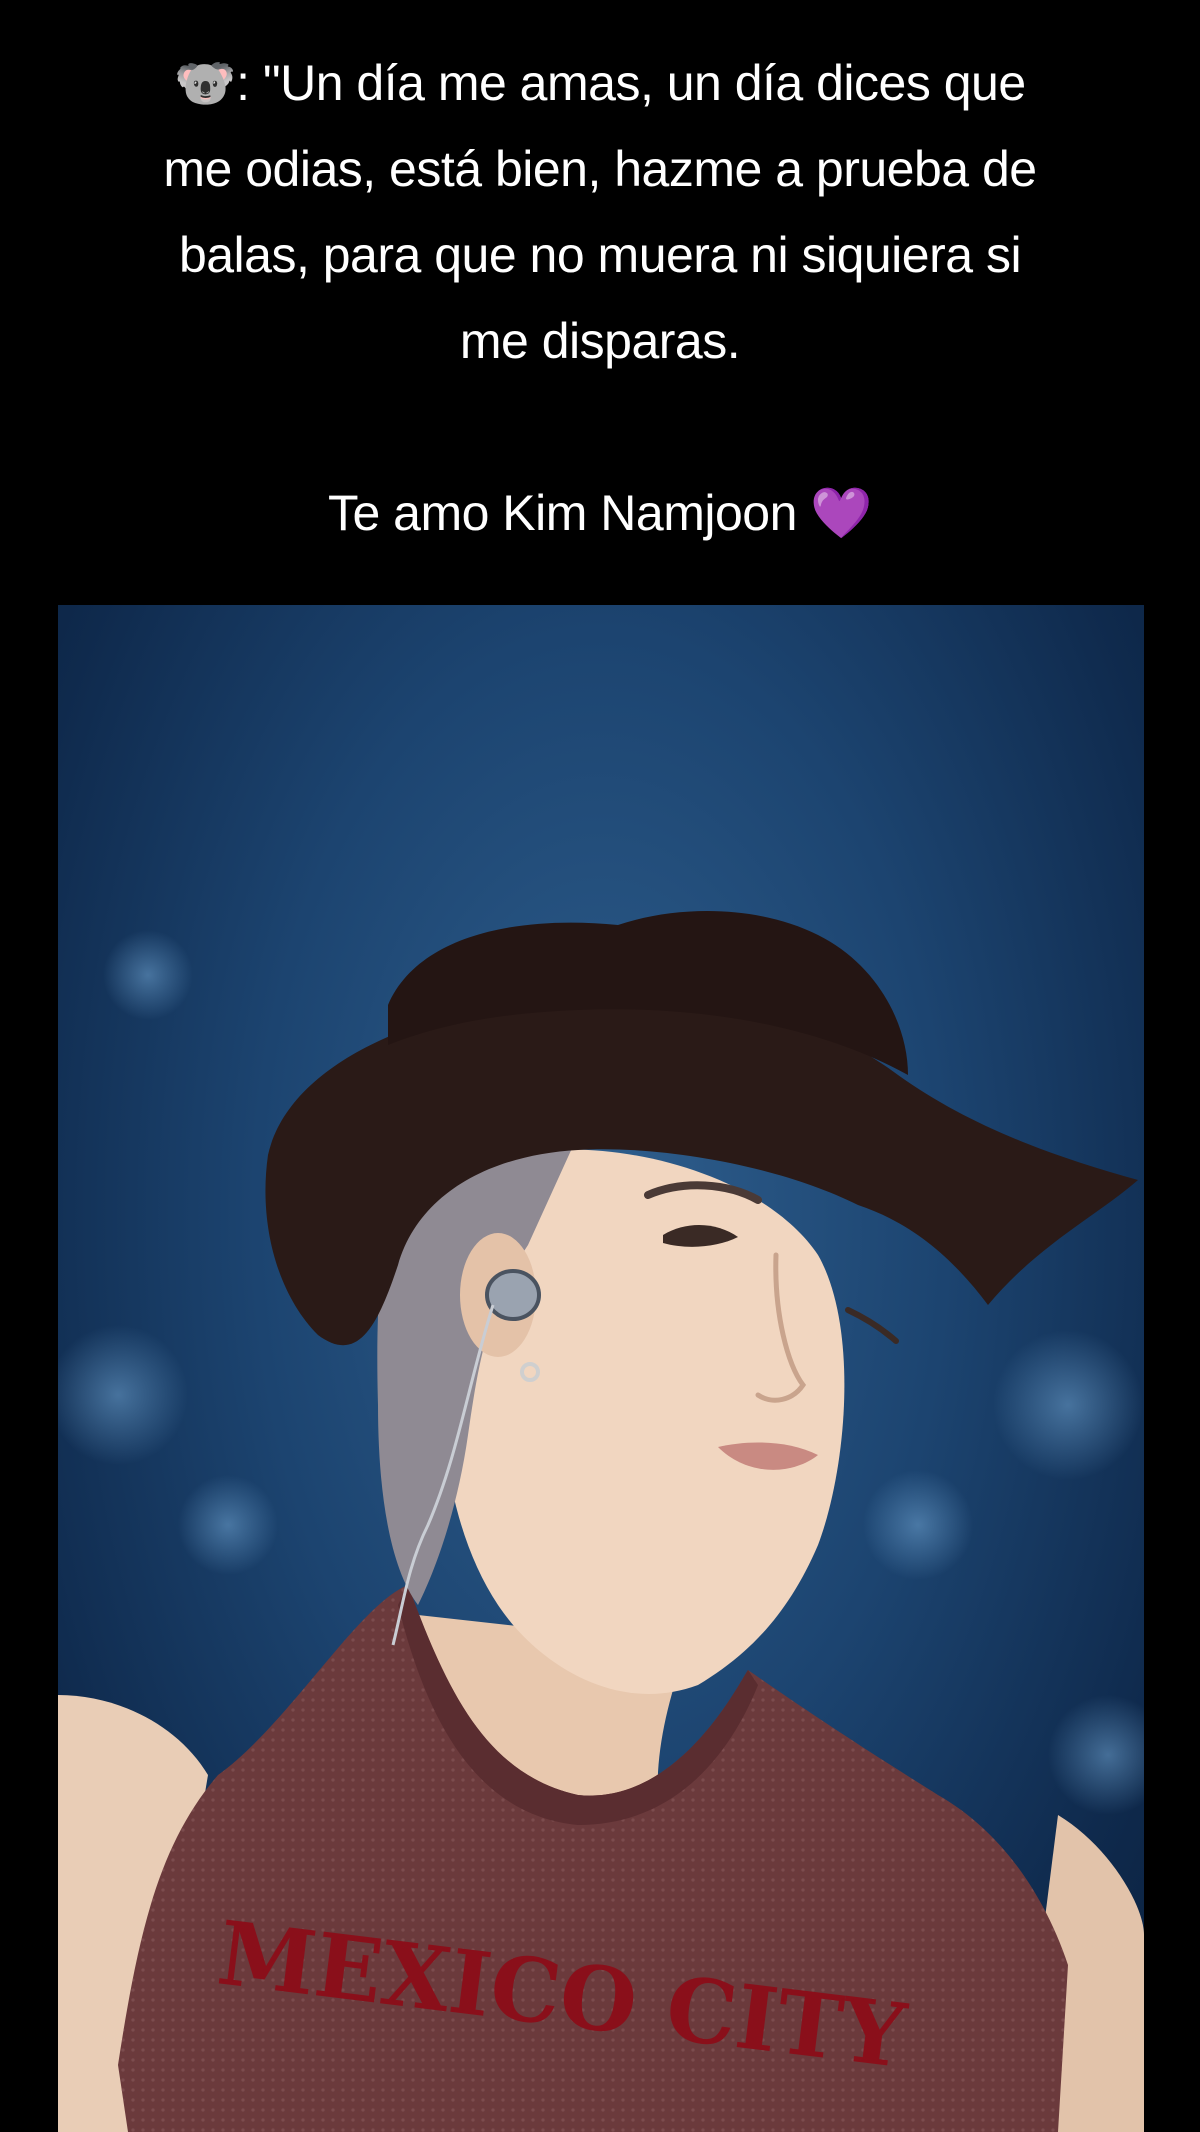 Image resolution: width=1200 pixels, height=2132 pixels. I want to click on right-eye-wink, so click(872, 1325).